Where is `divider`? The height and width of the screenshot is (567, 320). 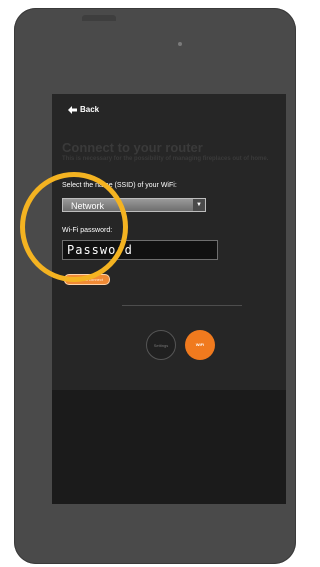 divider is located at coordinates (182, 305).